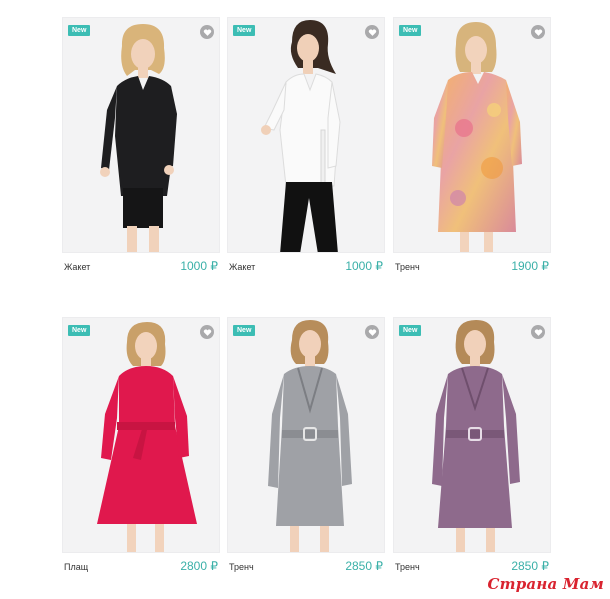 The width and height of the screenshot is (610, 599). I want to click on product-price: 2800 ₽, so click(199, 566).